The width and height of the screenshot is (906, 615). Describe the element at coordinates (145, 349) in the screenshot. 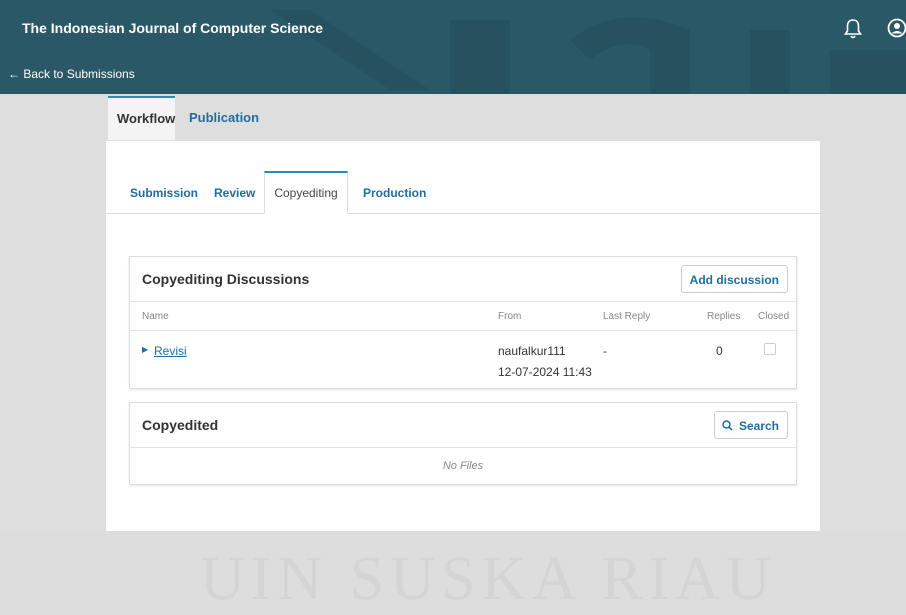

I see `expand-caret-icon: ▶` at that location.